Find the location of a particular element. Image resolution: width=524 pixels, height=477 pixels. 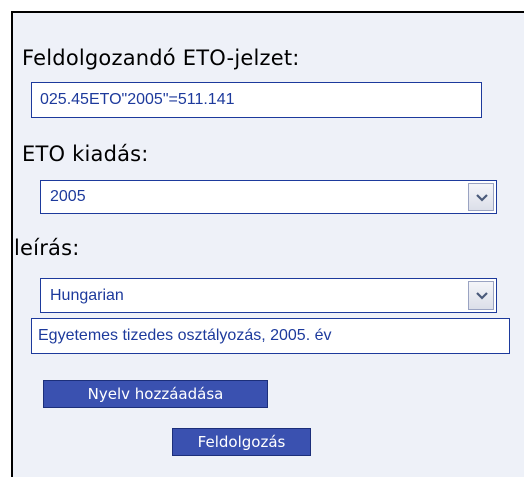

description-input-field is located at coordinates (270, 336).